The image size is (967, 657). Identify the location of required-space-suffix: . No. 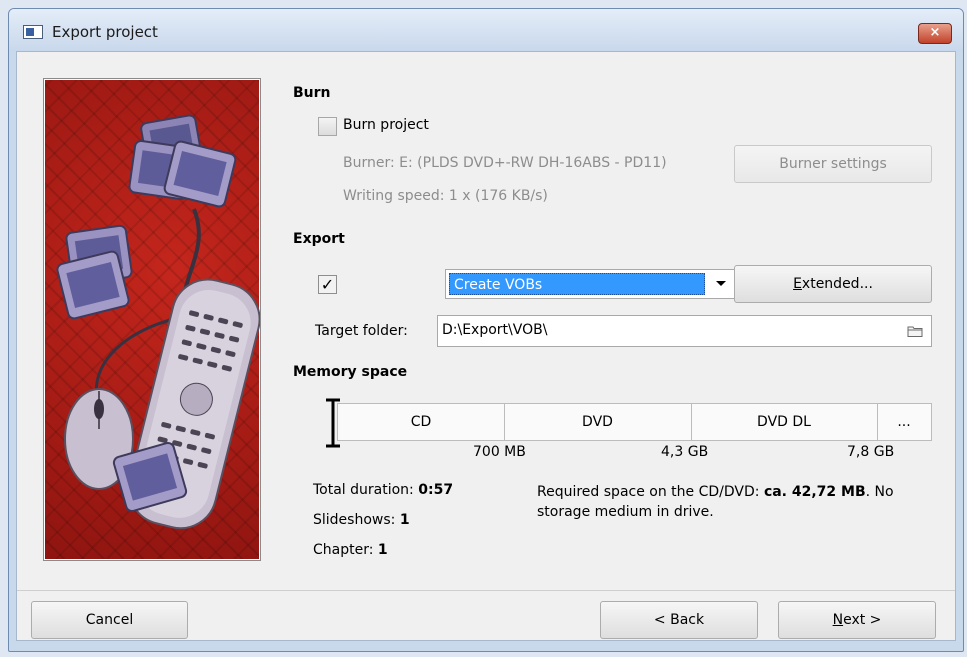
(879, 492).